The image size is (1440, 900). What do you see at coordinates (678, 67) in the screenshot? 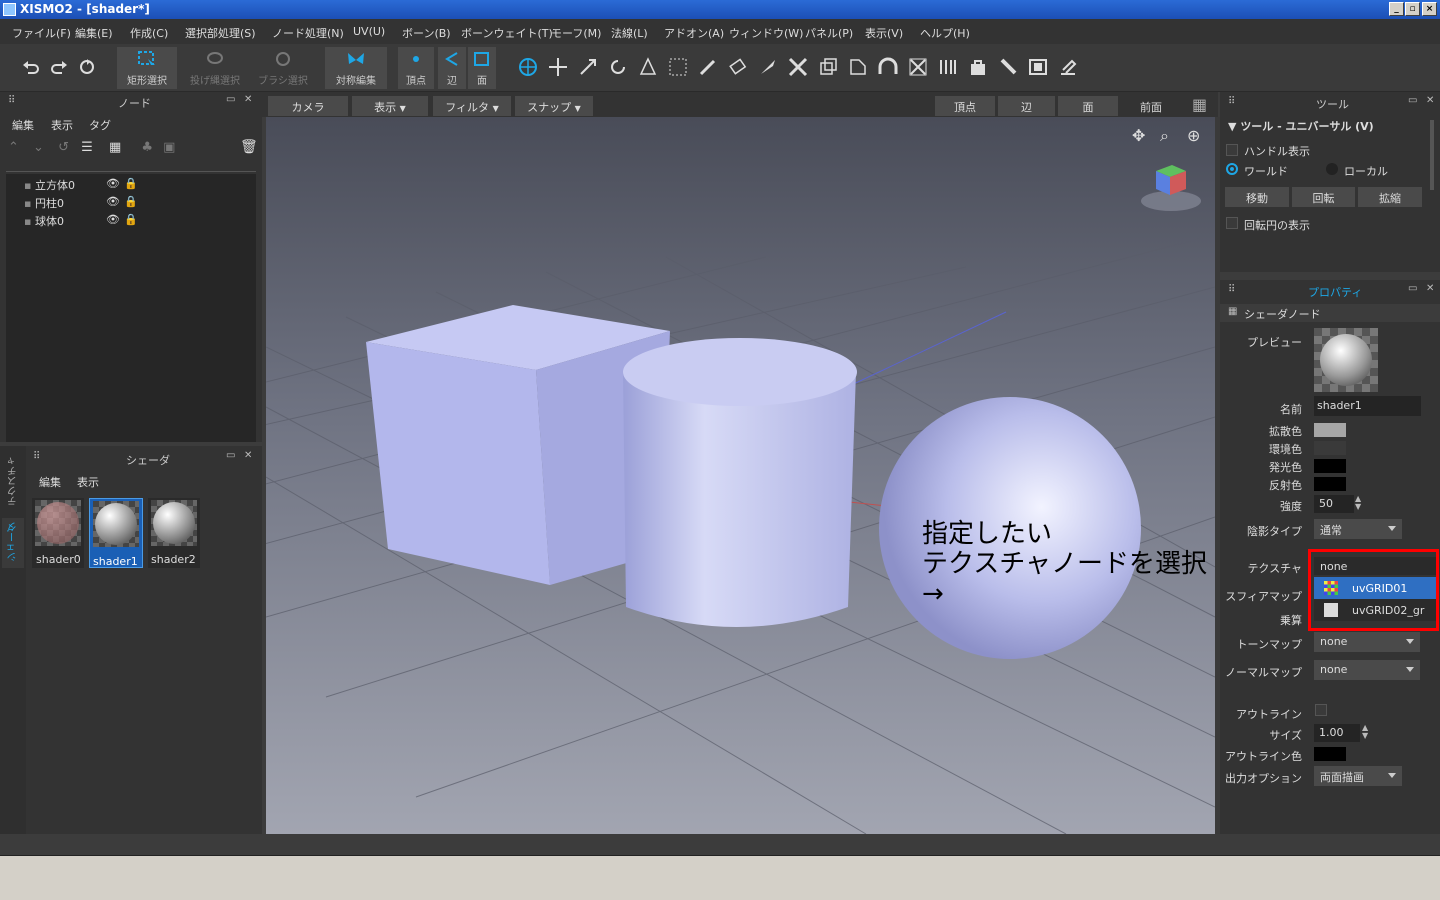
I see `marquee-icon` at bounding box center [678, 67].